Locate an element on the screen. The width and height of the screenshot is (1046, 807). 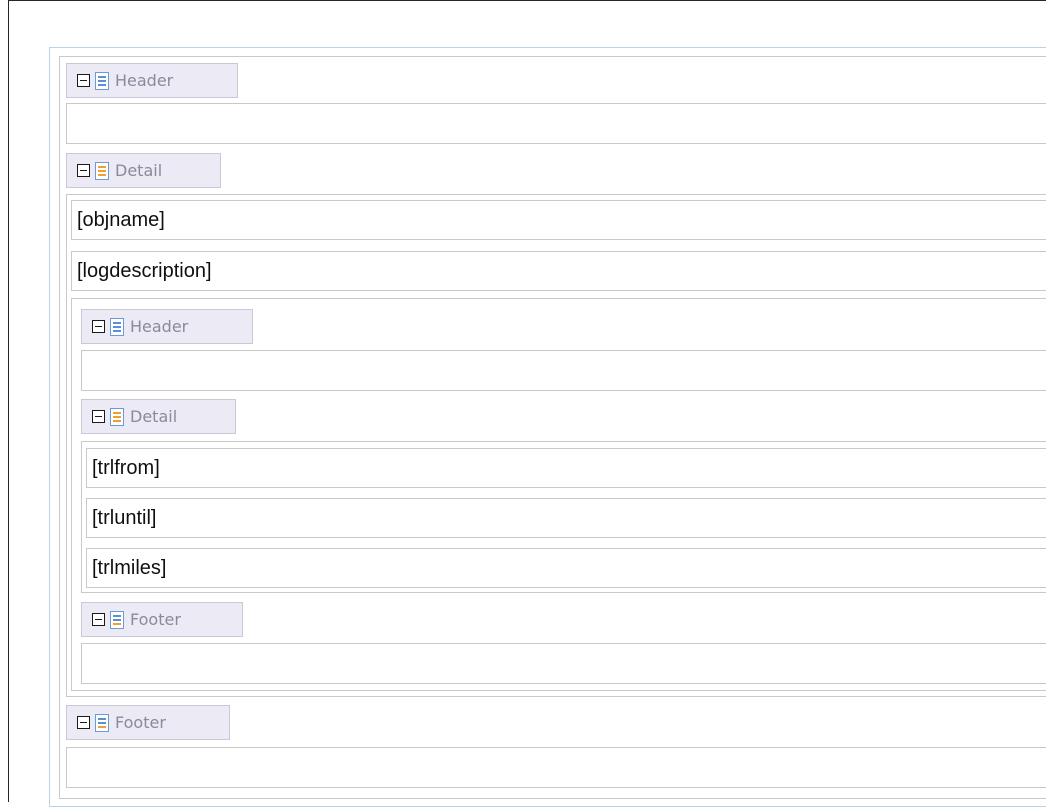
field-logdescription: [logdescription] is located at coordinates (558, 271).